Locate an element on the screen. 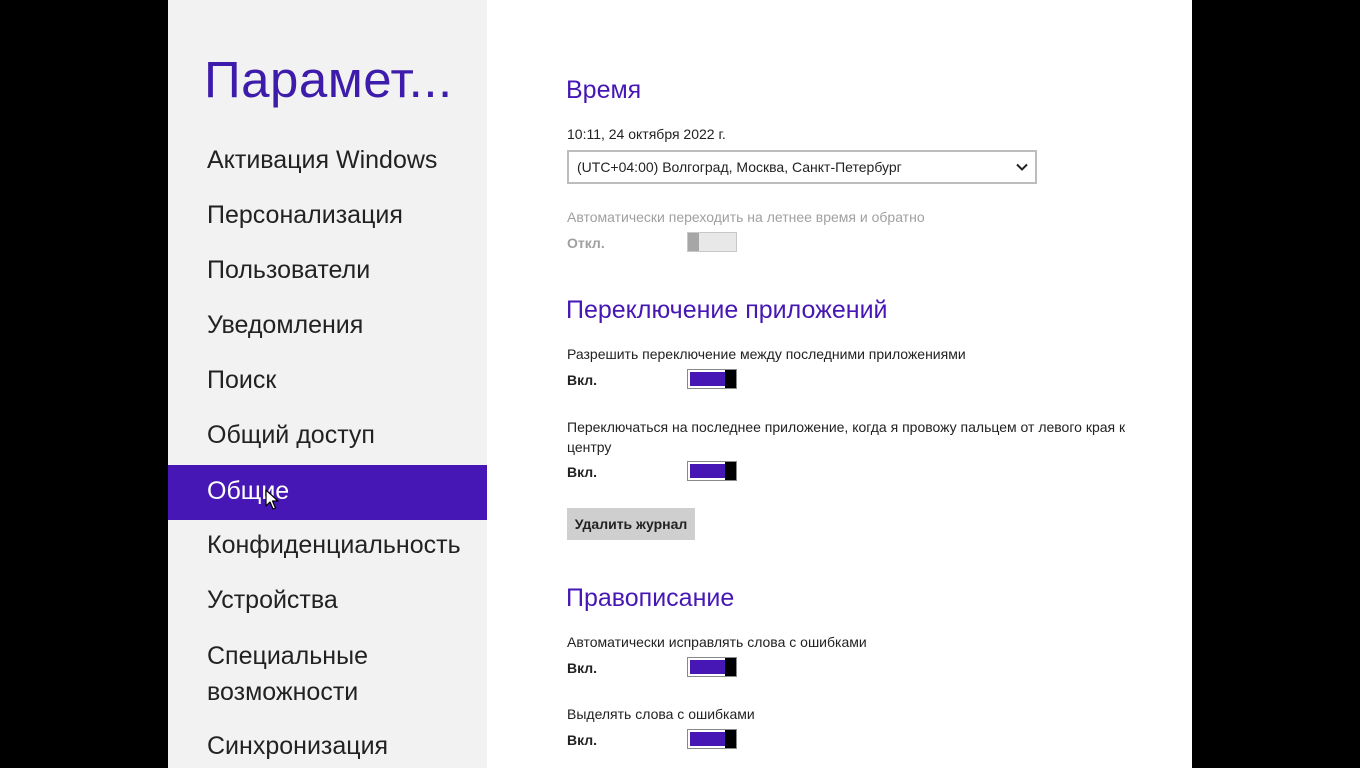 This screenshot has width=1360, height=768. swipe-switch-toggle is located at coordinates (712, 471).